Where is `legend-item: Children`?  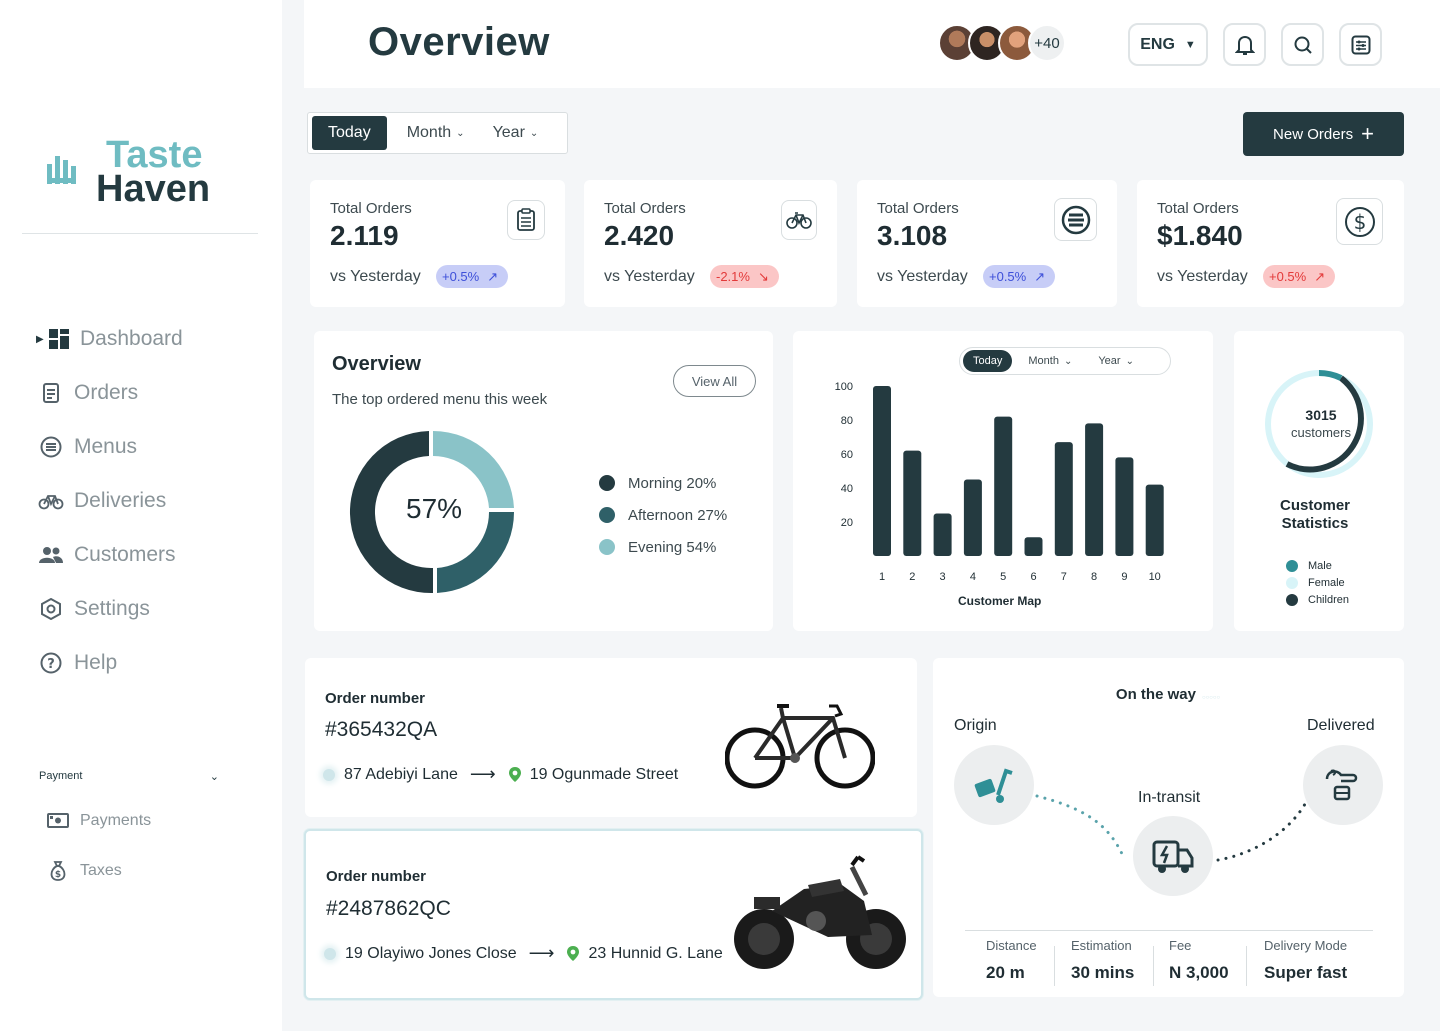 legend-item: Children is located at coordinates (1317, 599).